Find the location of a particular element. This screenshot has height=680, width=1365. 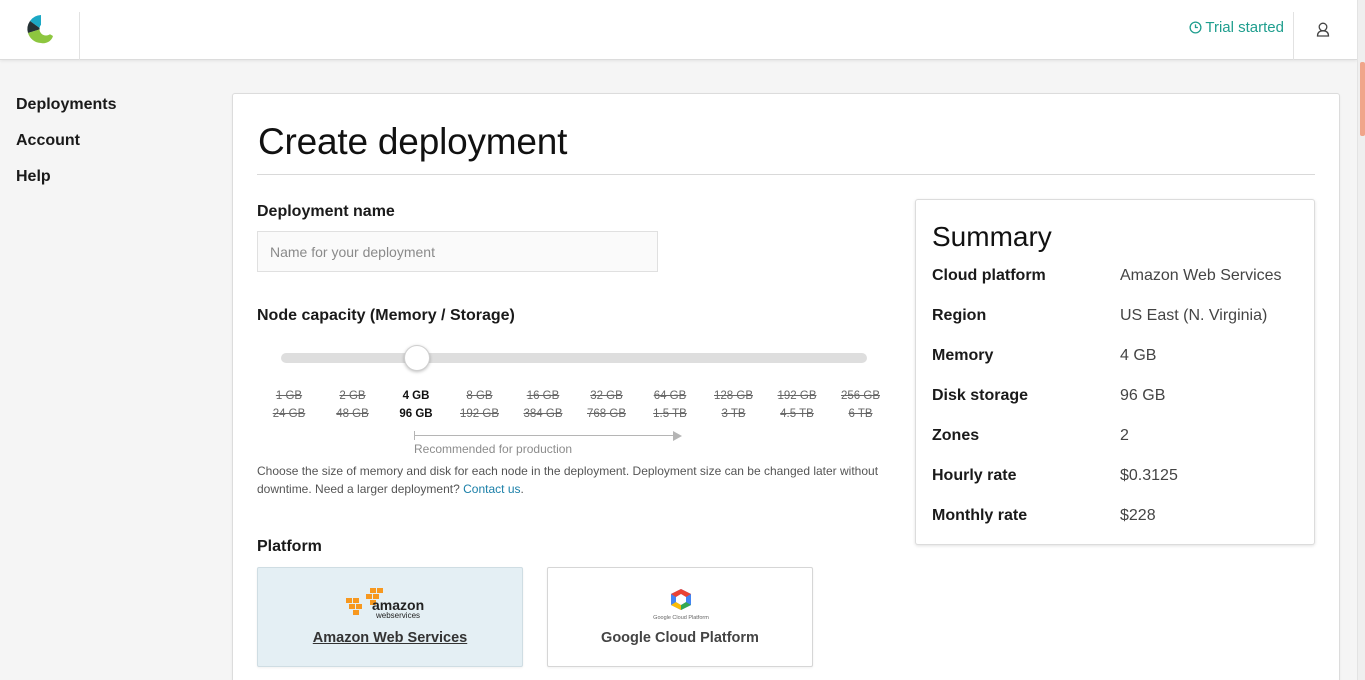

sidebar-item-deployments: Deployments is located at coordinates (66, 113).